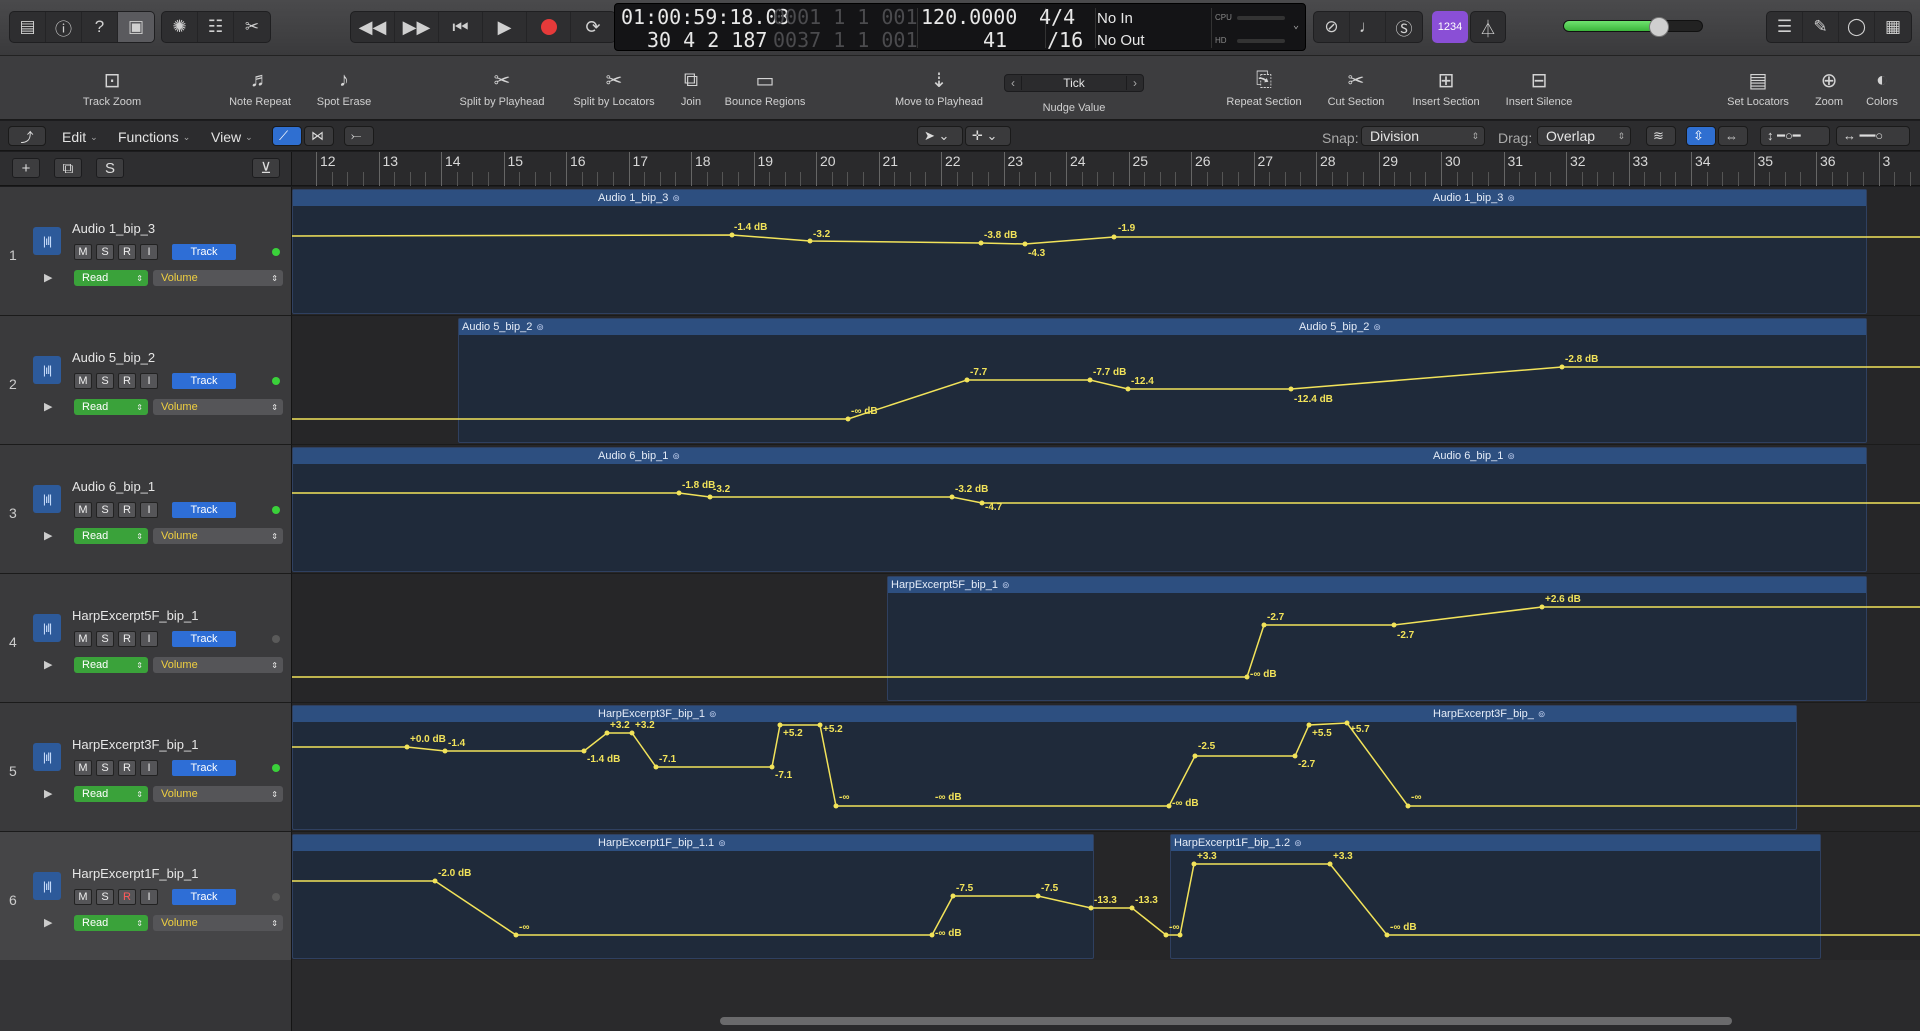 This screenshot has height=1031, width=1920. What do you see at coordinates (505, 27) in the screenshot?
I see `play-icon: ▶` at bounding box center [505, 27].